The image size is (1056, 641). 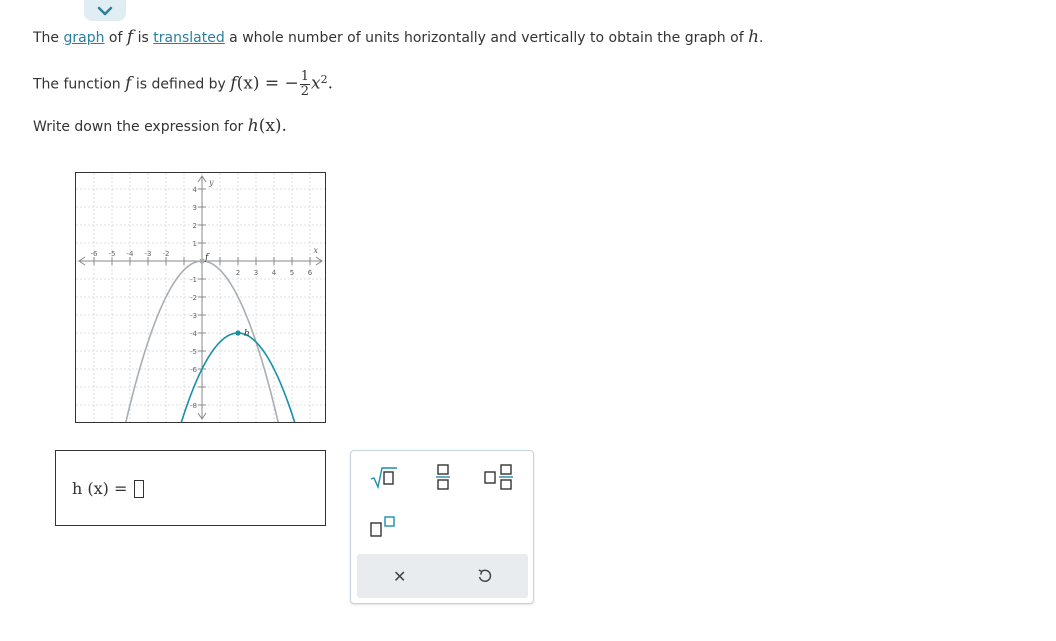 I want to click on x-axis-label: x, so click(x=315, y=250).